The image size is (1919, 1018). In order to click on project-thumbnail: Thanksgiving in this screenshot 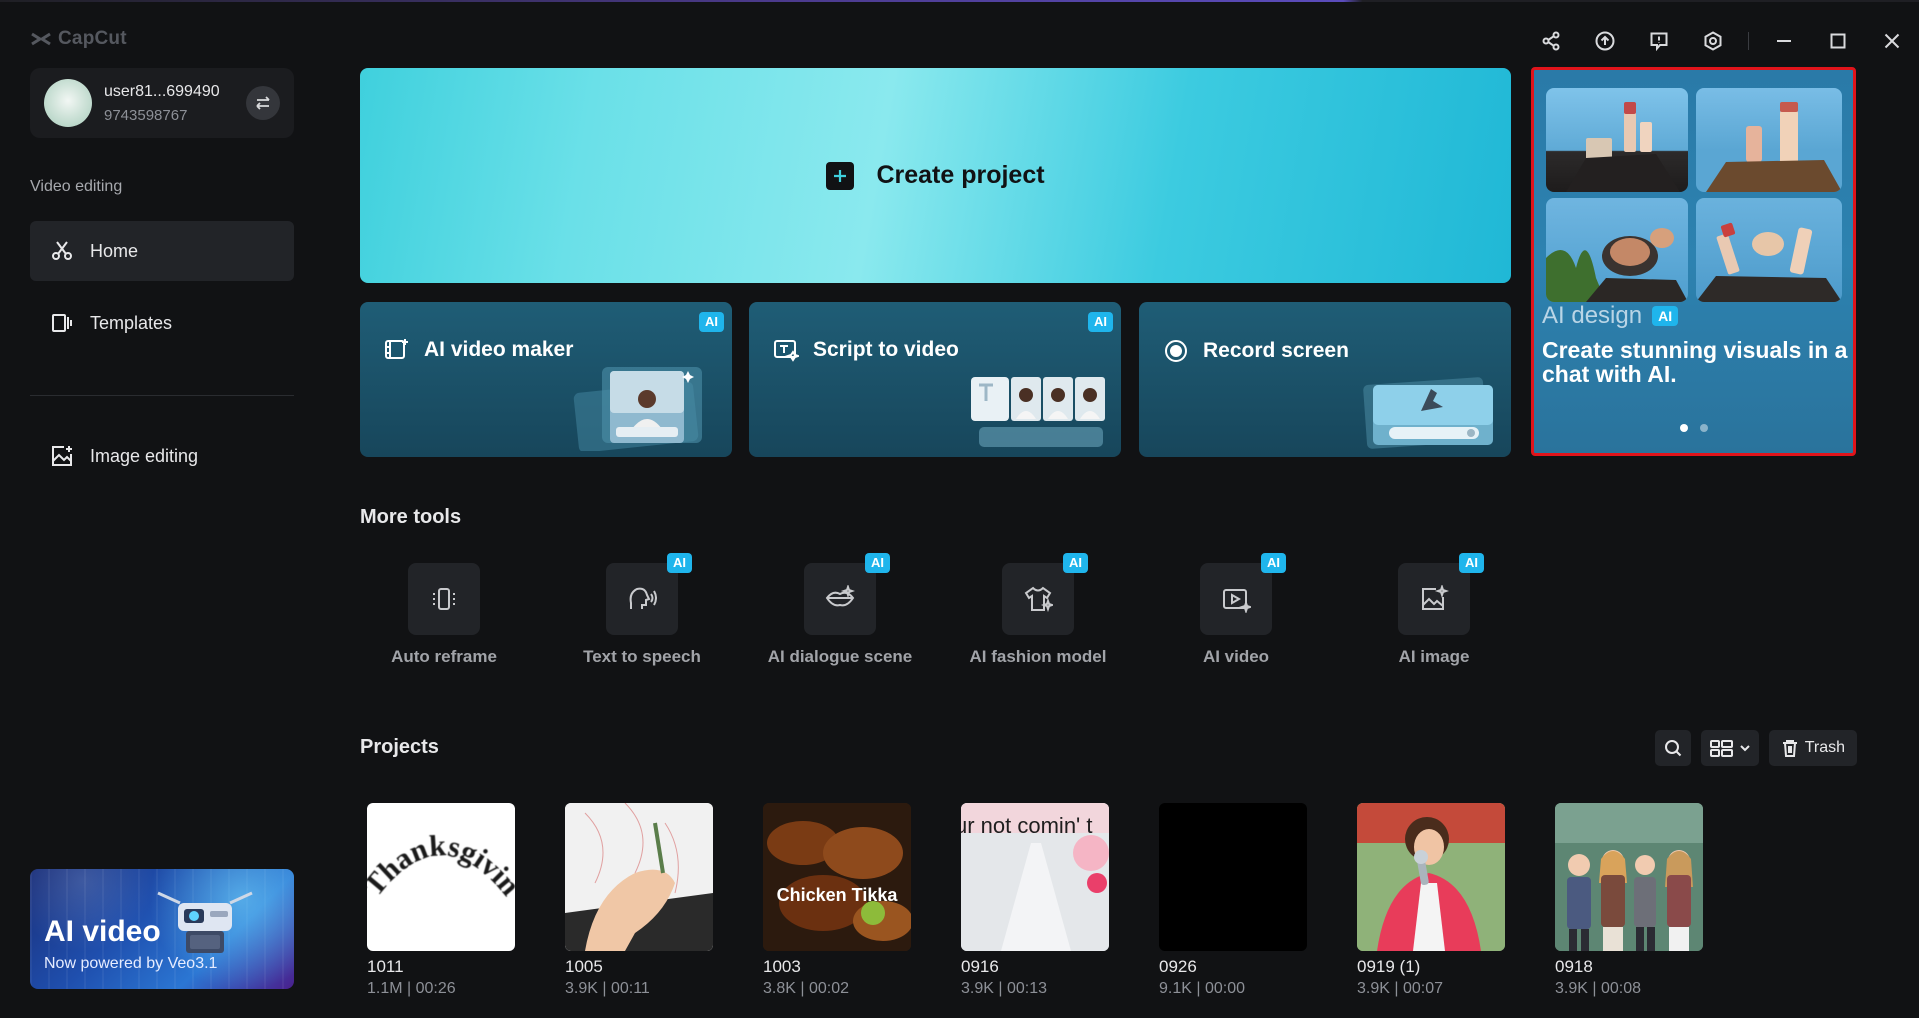, I will do `click(441, 877)`.